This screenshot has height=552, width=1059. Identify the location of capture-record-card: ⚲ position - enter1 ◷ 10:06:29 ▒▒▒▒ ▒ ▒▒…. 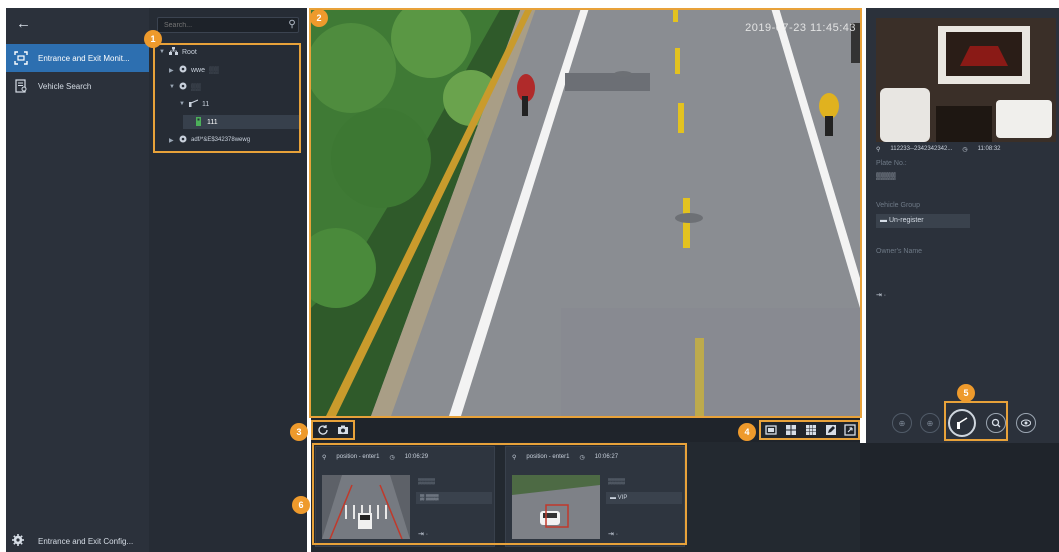
(405, 496).